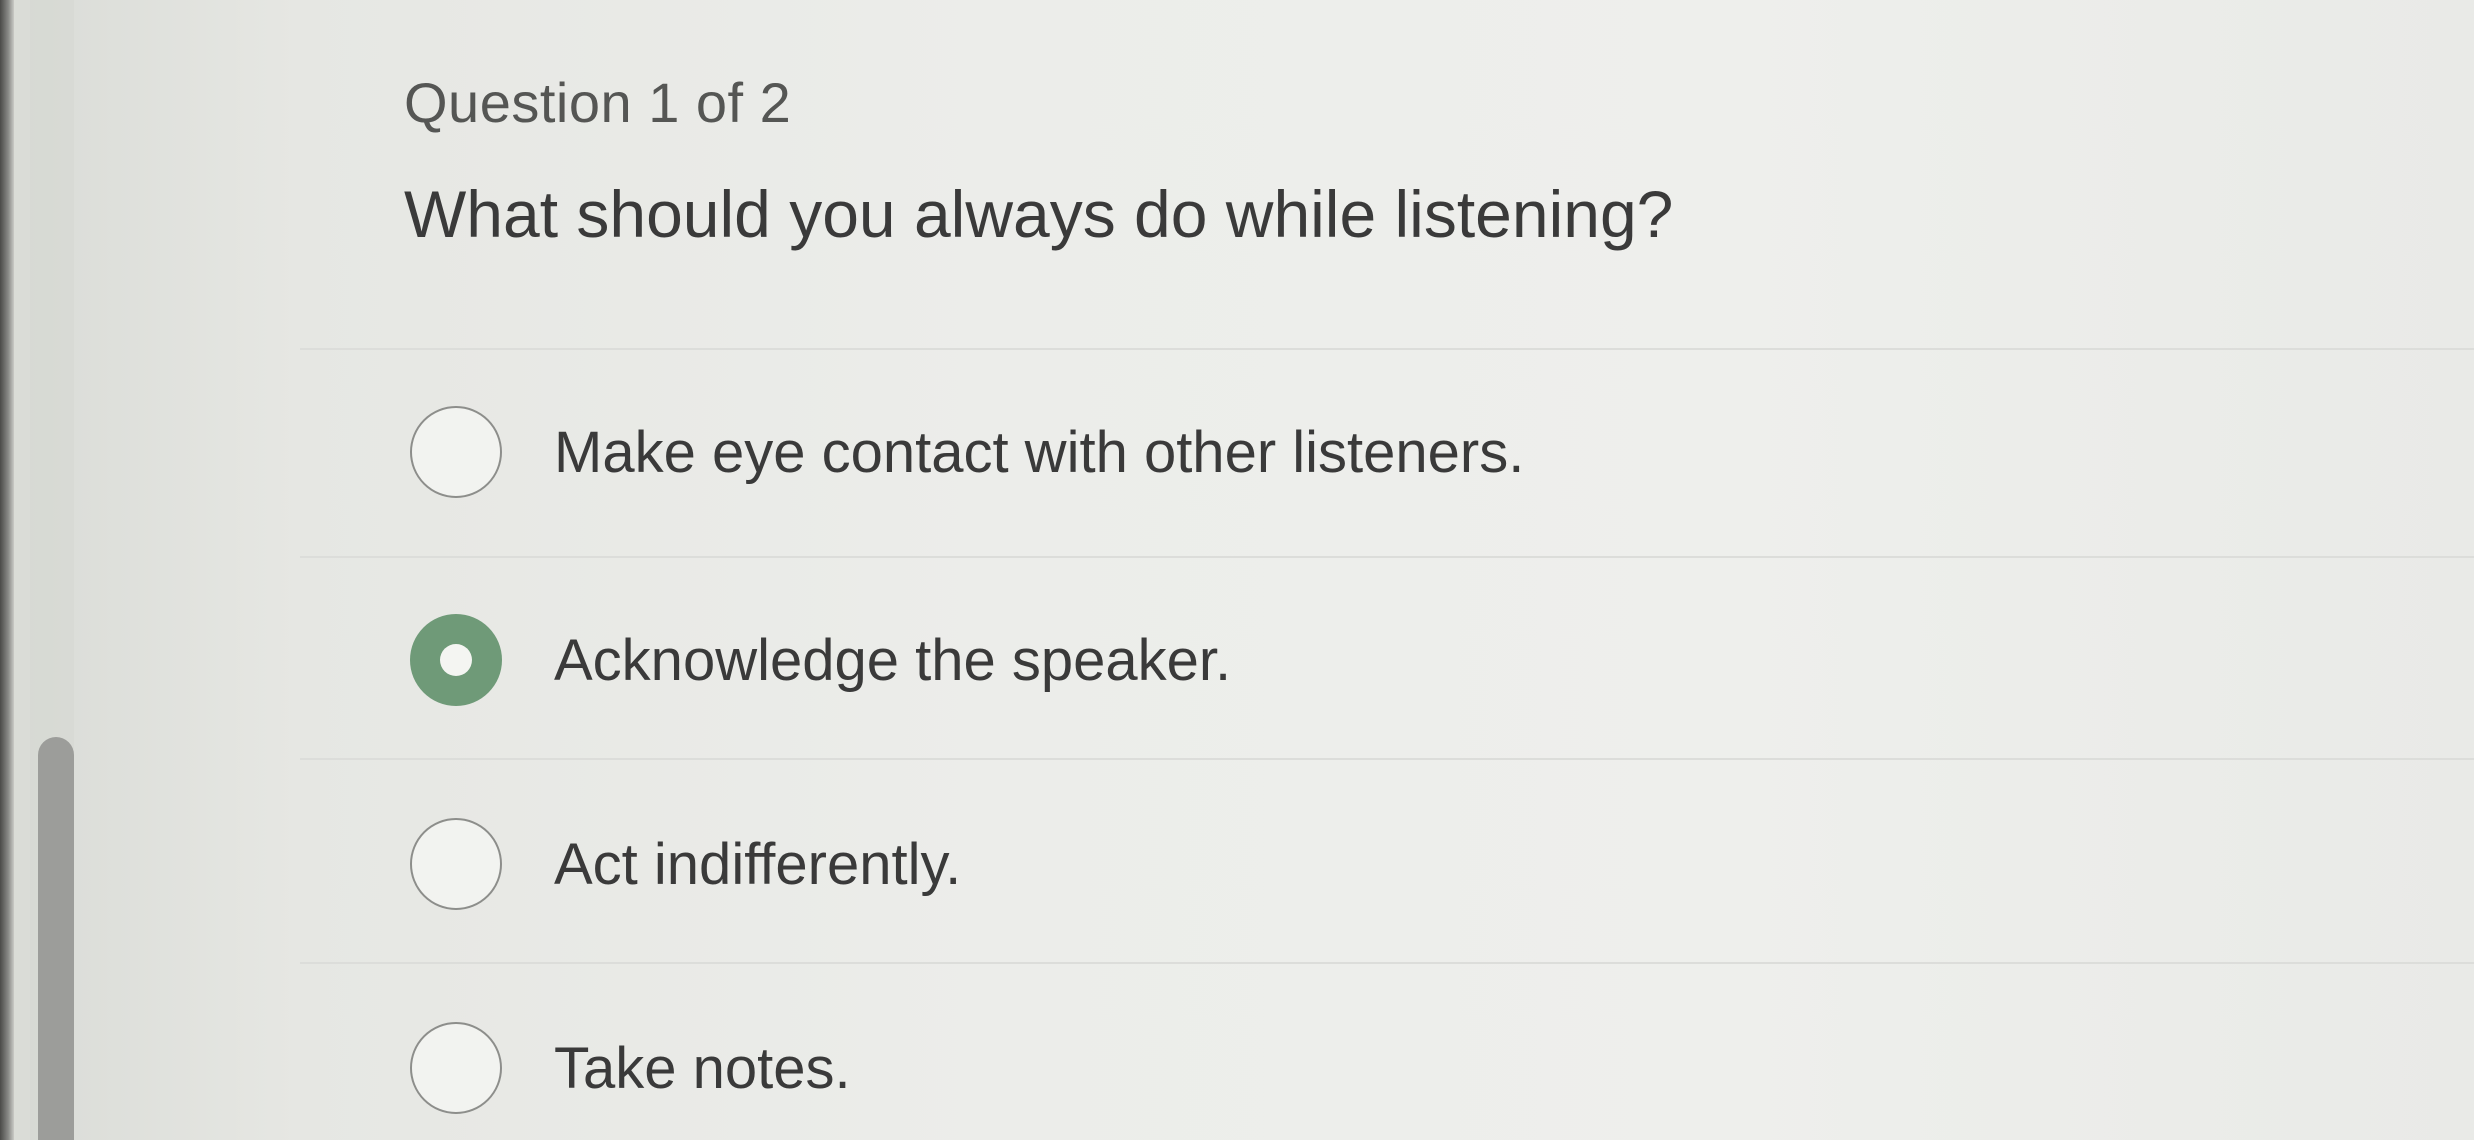 Image resolution: width=2474 pixels, height=1140 pixels. I want to click on answer-option-4: Take notes., so click(1210, 1068).